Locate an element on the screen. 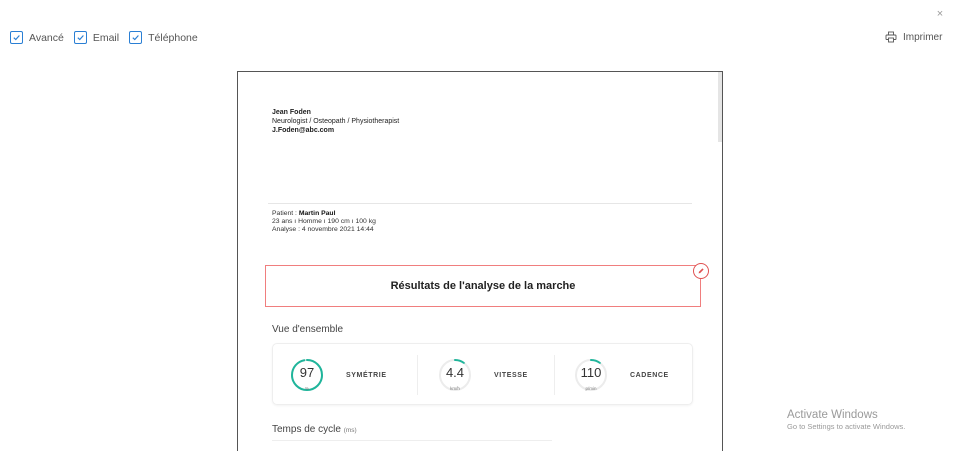 Image resolution: width=955 pixels, height=451 pixels. option-avance: Avancé is located at coordinates (37, 37).